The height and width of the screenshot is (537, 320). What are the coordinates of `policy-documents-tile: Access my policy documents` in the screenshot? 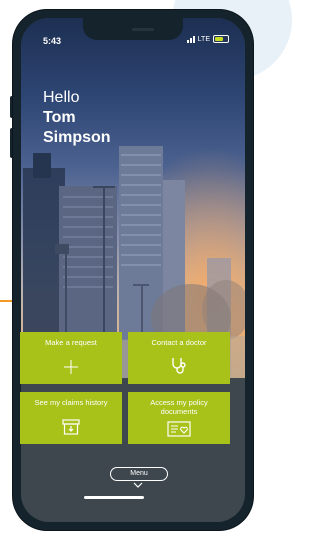 It's located at (179, 418).